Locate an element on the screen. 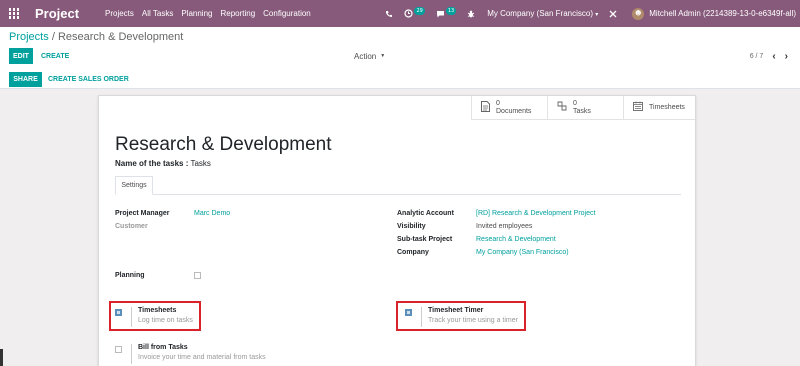 The width and height of the screenshot is (800, 366). activity-badge: 29 is located at coordinates (419, 10).